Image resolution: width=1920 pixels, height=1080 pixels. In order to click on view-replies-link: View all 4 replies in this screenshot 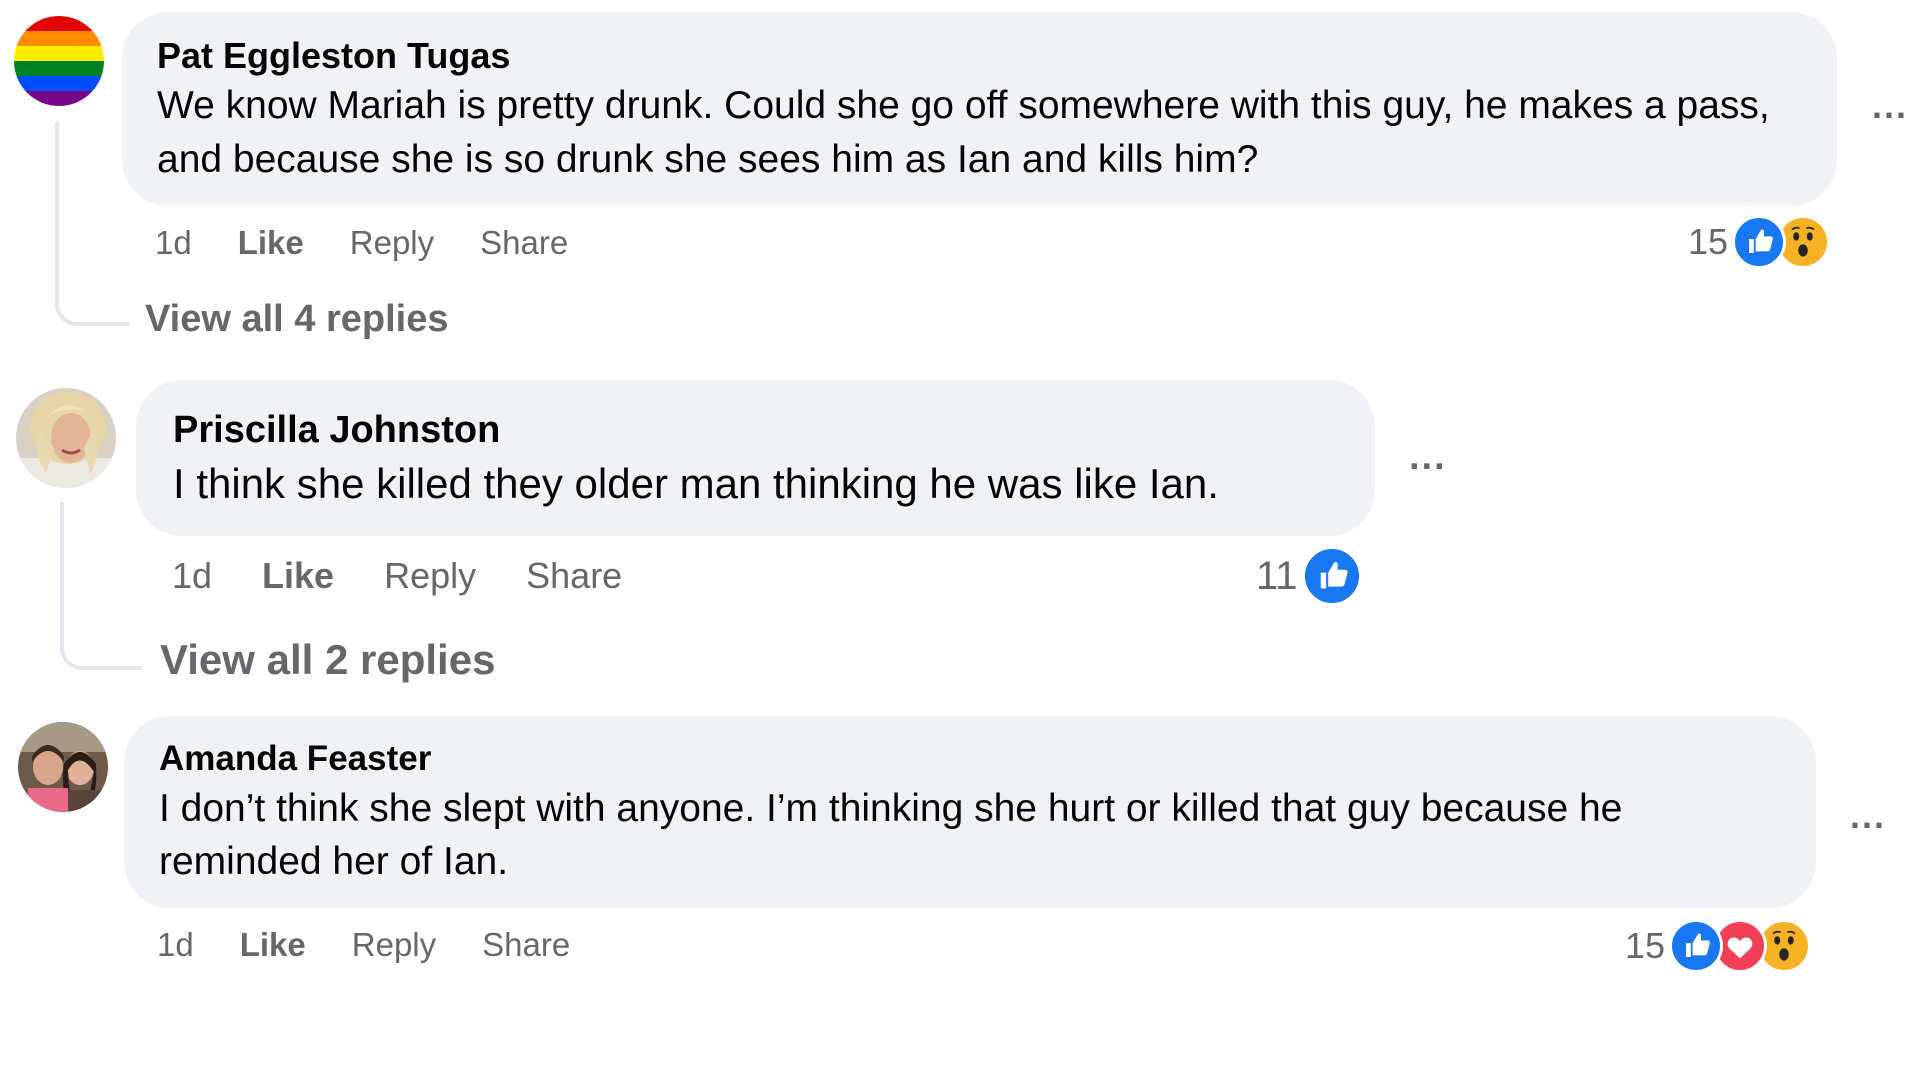, I will do `click(296, 319)`.